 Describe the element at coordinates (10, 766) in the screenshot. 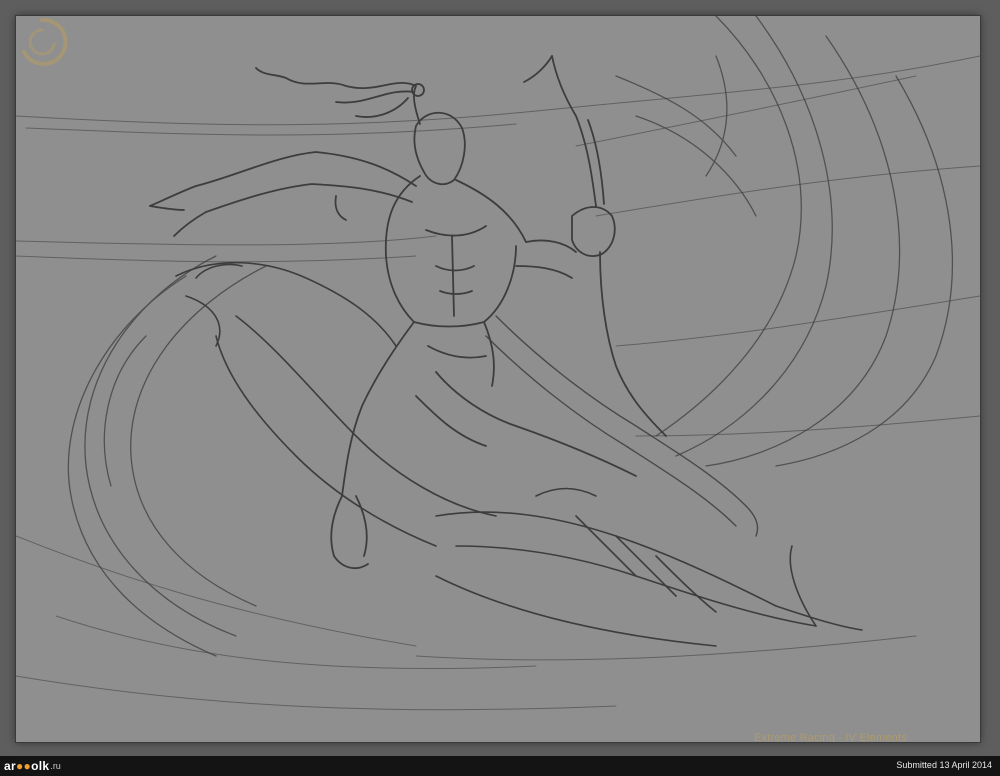

I see `site-logo-text: ar` at that location.